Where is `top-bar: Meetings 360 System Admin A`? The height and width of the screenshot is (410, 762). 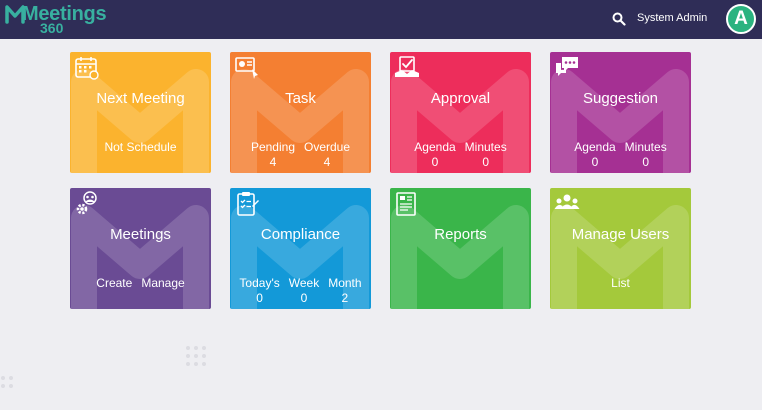 top-bar: Meetings 360 System Admin A is located at coordinates (381, 19).